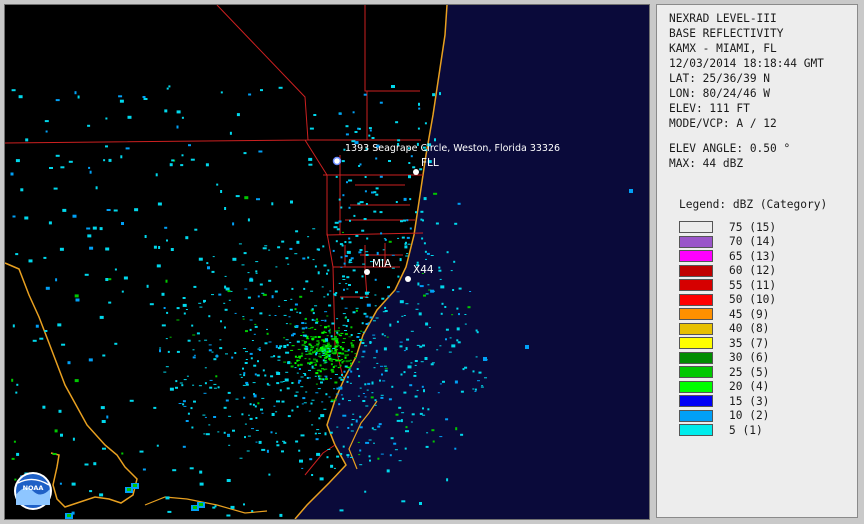 The image size is (864, 524). I want to click on legend-label: 45 (9), so click(749, 314).